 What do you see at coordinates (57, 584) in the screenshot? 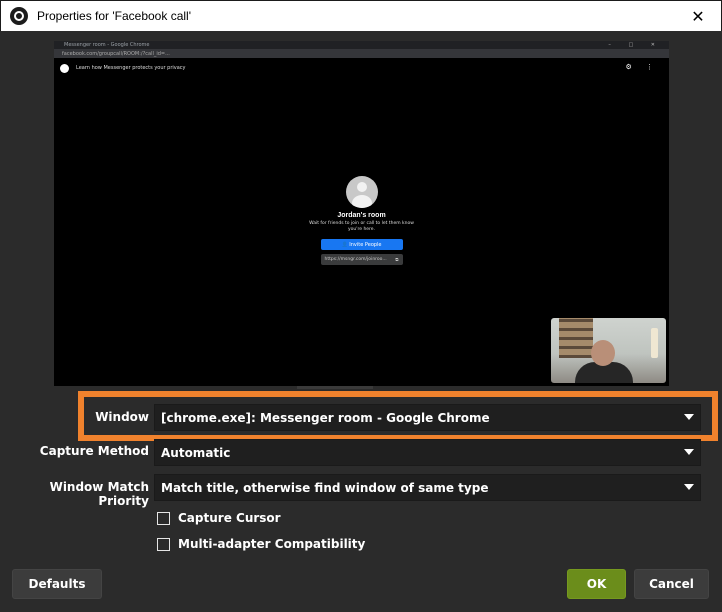
I see `defaults-button: Defaults` at bounding box center [57, 584].